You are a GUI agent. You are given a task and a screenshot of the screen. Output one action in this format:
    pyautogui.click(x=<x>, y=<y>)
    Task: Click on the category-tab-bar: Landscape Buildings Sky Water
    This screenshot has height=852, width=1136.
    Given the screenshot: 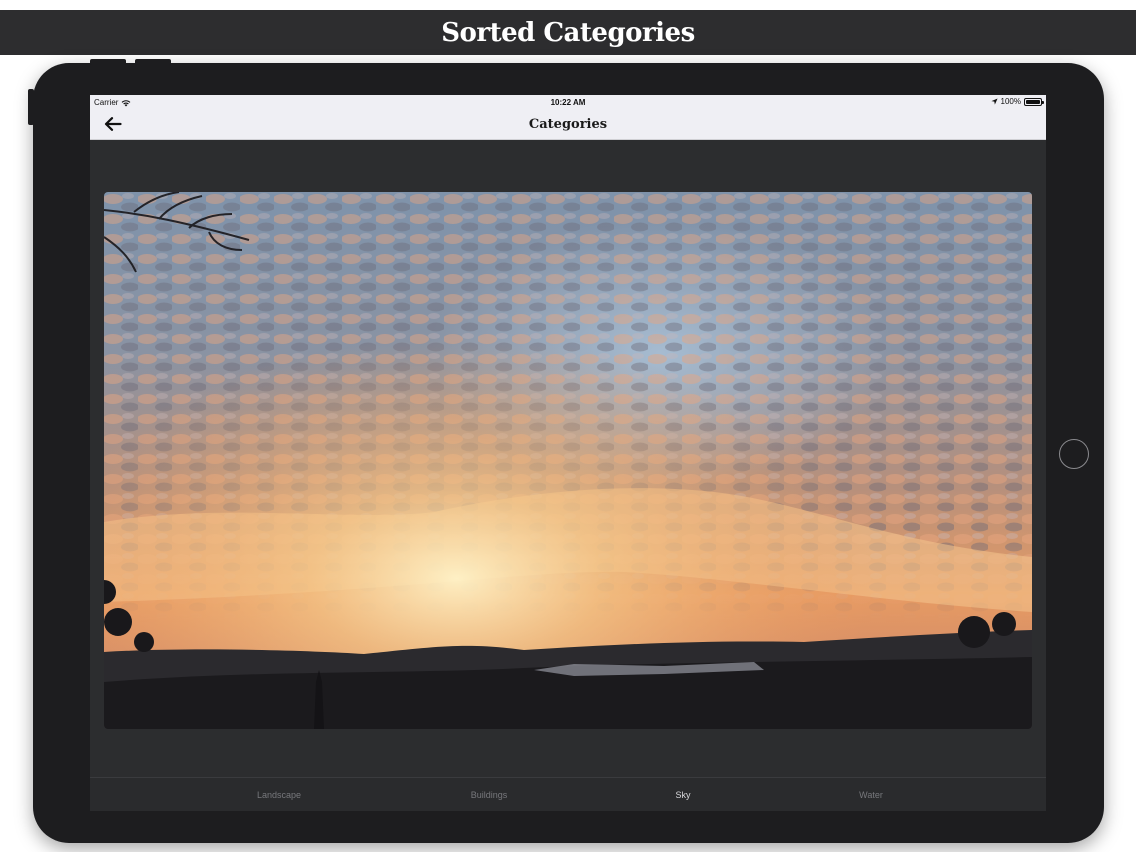 What is the action you would take?
    pyautogui.click(x=568, y=794)
    